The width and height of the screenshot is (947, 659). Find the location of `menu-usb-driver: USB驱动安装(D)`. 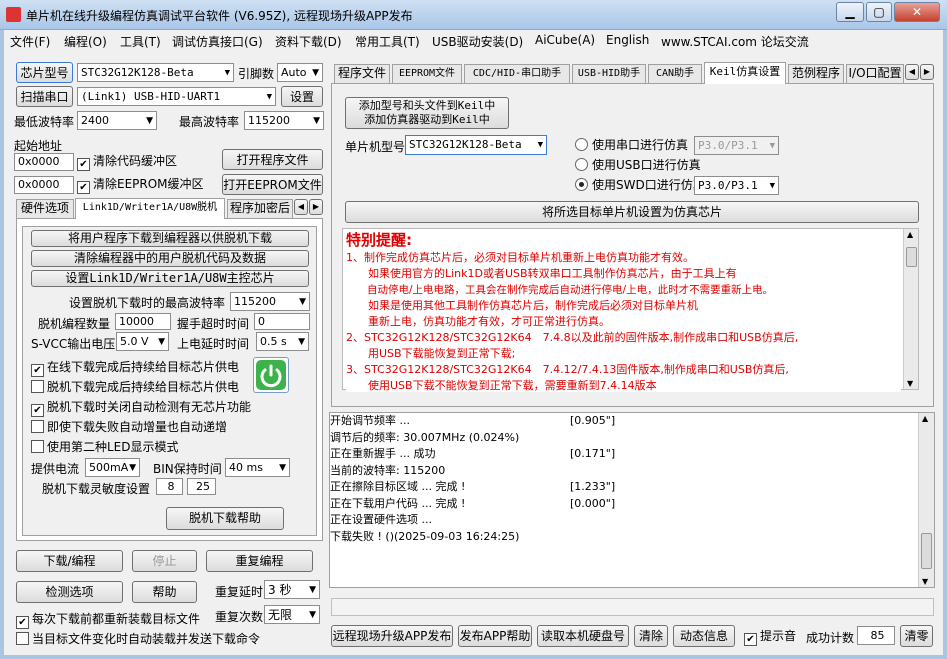

menu-usb-driver: USB驱动安装(D) is located at coordinates (477, 41).